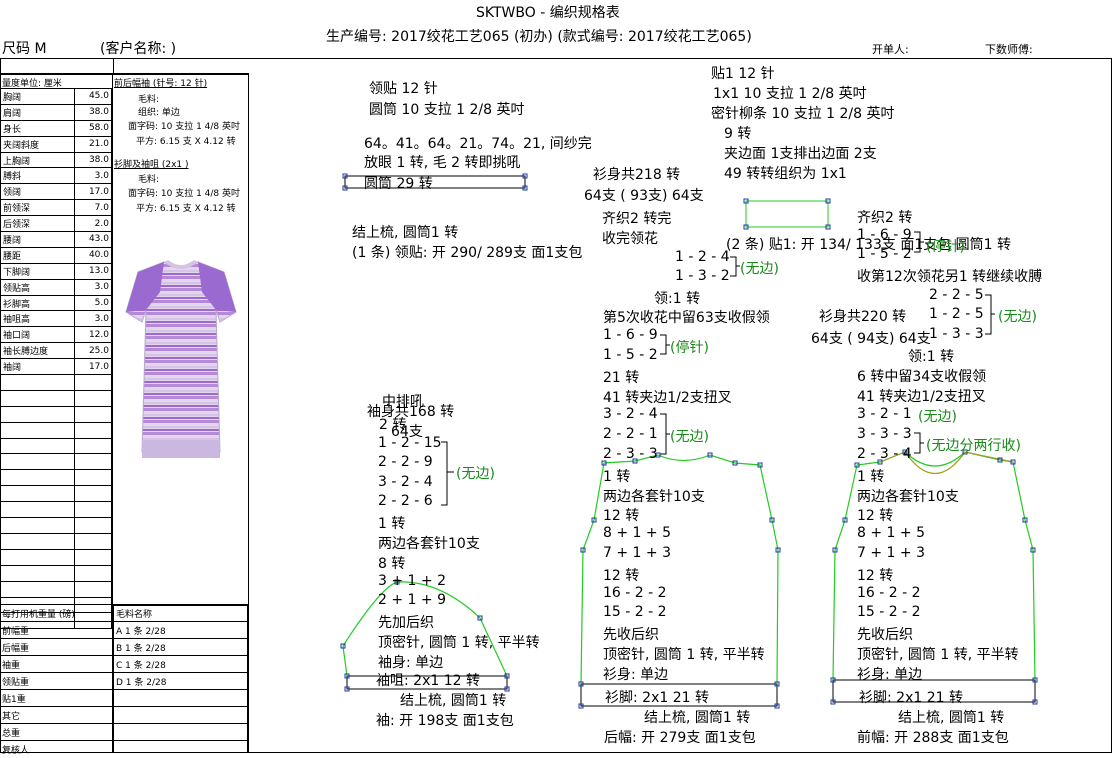 The width and height of the screenshot is (1112, 758). Describe the element at coordinates (884, 454) in the screenshot. I see `front-r3: 2 - 3 - 4` at that location.